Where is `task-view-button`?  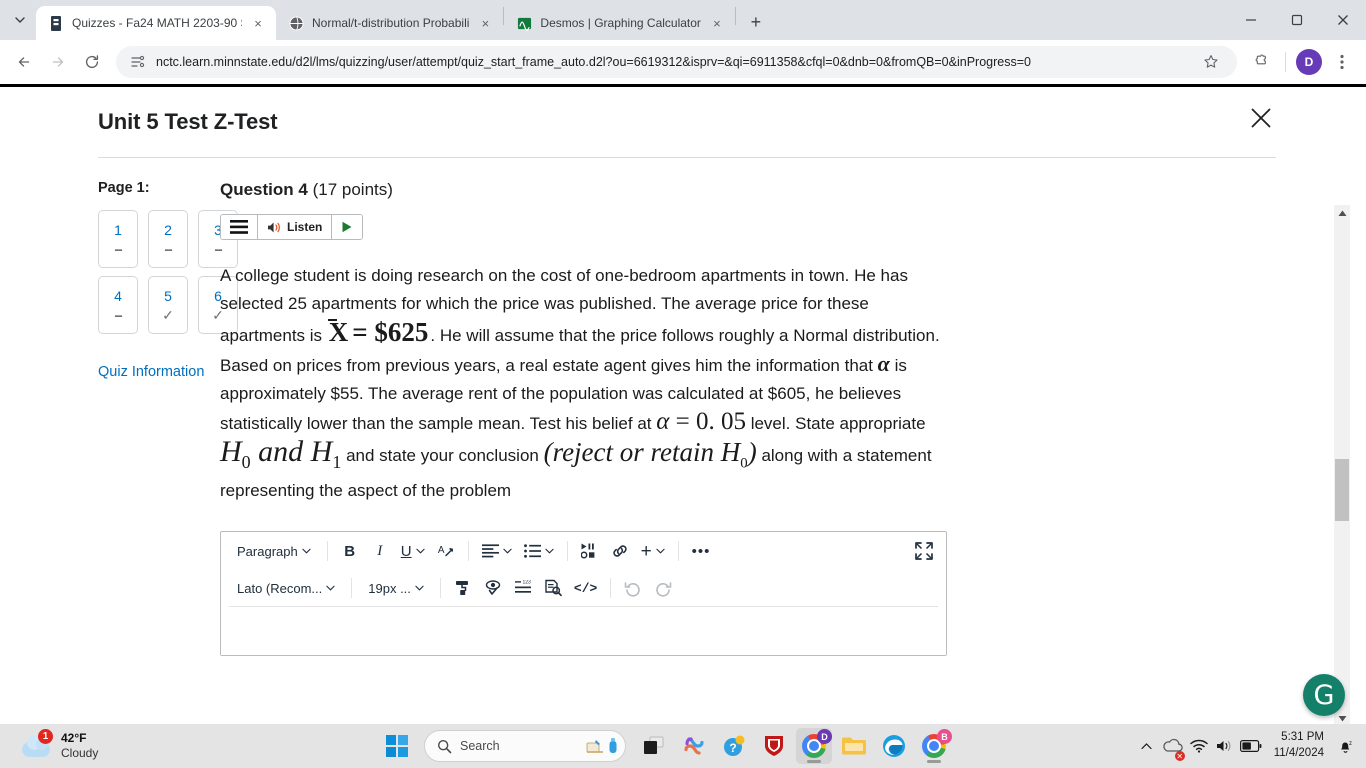 task-view-button is located at coordinates (654, 746).